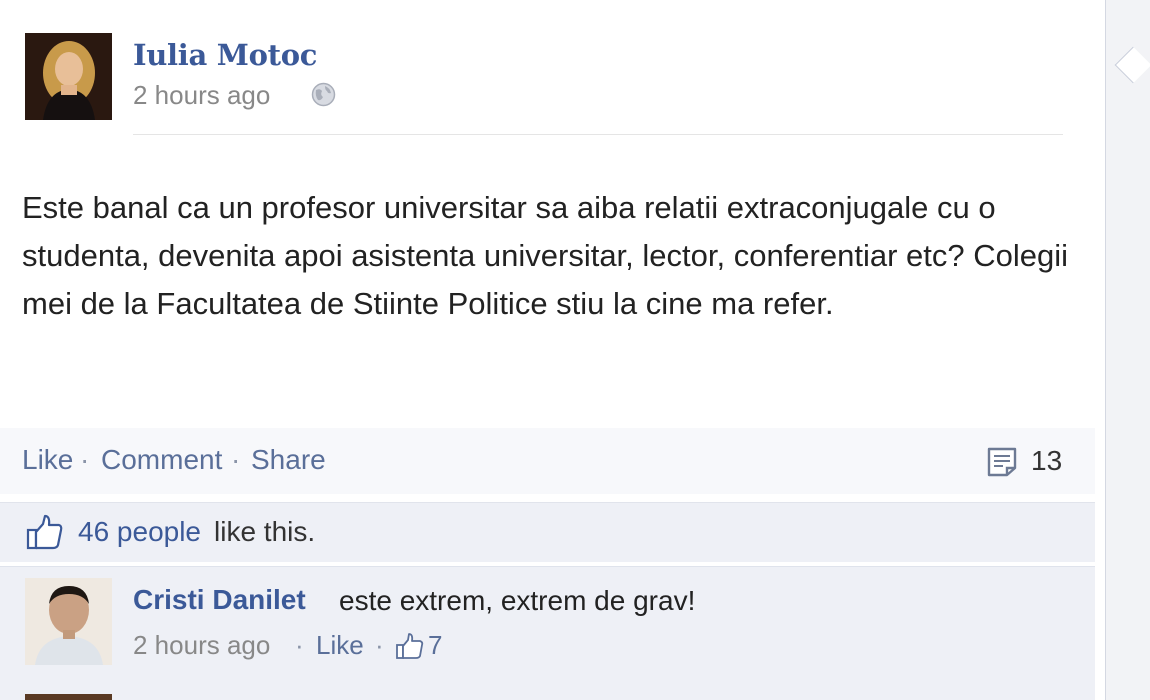 The width and height of the screenshot is (1150, 700). I want to click on comment-like-count: 7, so click(435, 645).